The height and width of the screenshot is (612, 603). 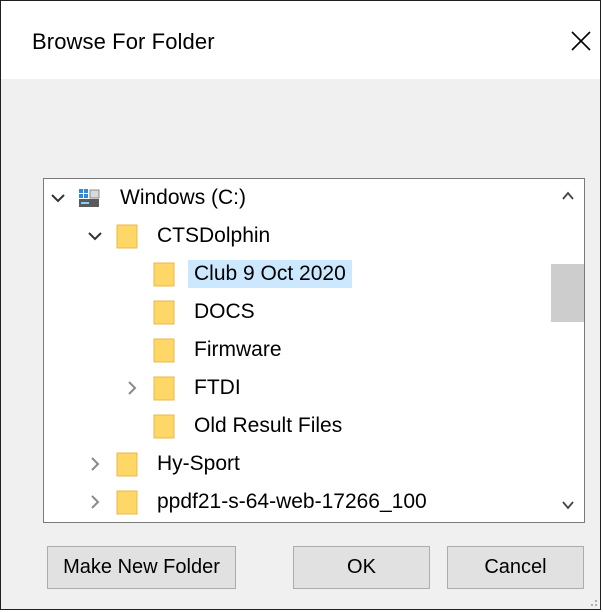 What do you see at coordinates (238, 349) in the screenshot?
I see `tree-item-label: Firmware` at bounding box center [238, 349].